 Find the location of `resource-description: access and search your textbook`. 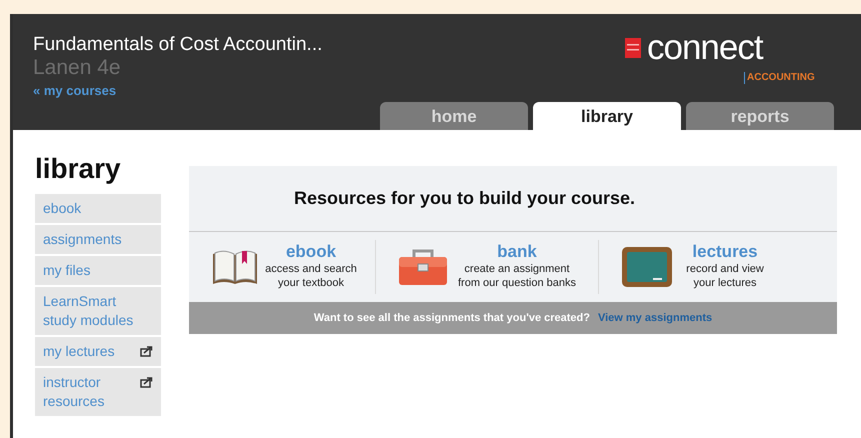

resource-description: access and search your textbook is located at coordinates (311, 277).